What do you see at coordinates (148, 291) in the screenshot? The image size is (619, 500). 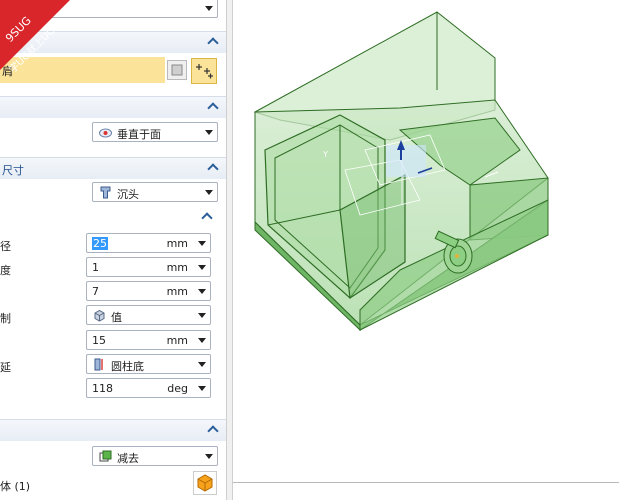 I see `hole-diameter-field: 7 mm` at bounding box center [148, 291].